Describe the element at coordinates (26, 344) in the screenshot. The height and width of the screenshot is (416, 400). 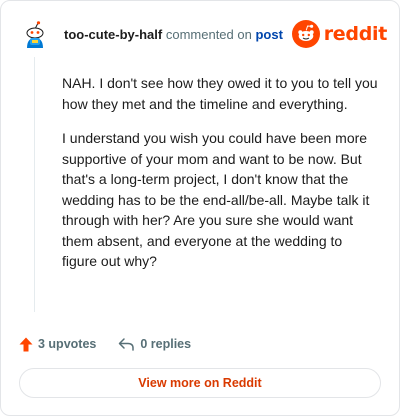
I see `upvote-arrow-icon` at that location.